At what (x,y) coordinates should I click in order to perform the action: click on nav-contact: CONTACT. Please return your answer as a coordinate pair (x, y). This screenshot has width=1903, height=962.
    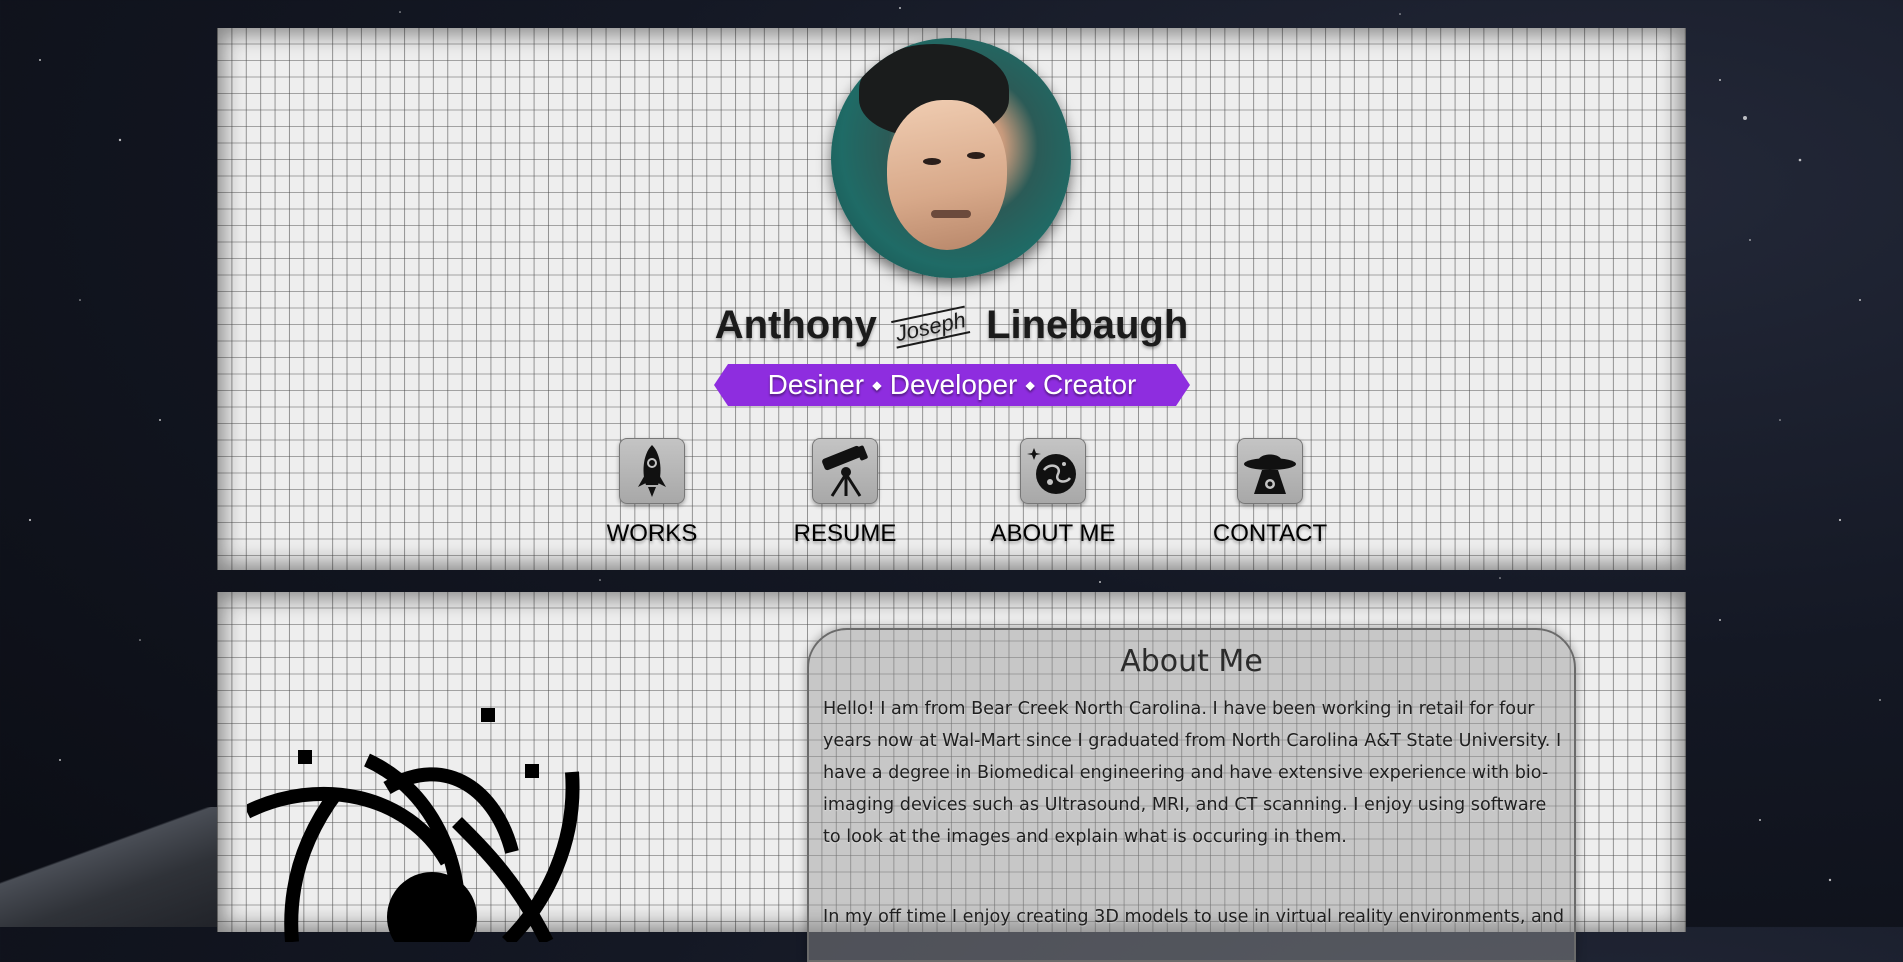
    Looking at the image, I should click on (1270, 493).